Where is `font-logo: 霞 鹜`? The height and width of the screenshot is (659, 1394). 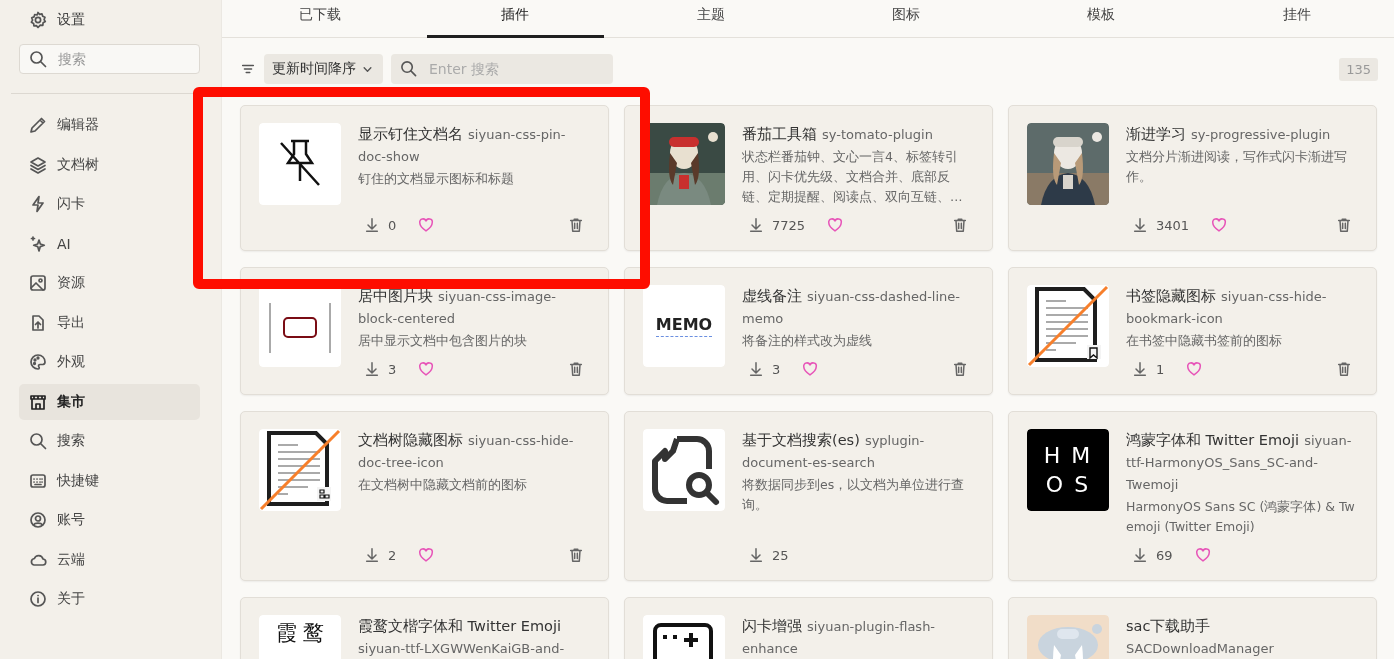 font-logo: 霞 鹜 is located at coordinates (300, 637).